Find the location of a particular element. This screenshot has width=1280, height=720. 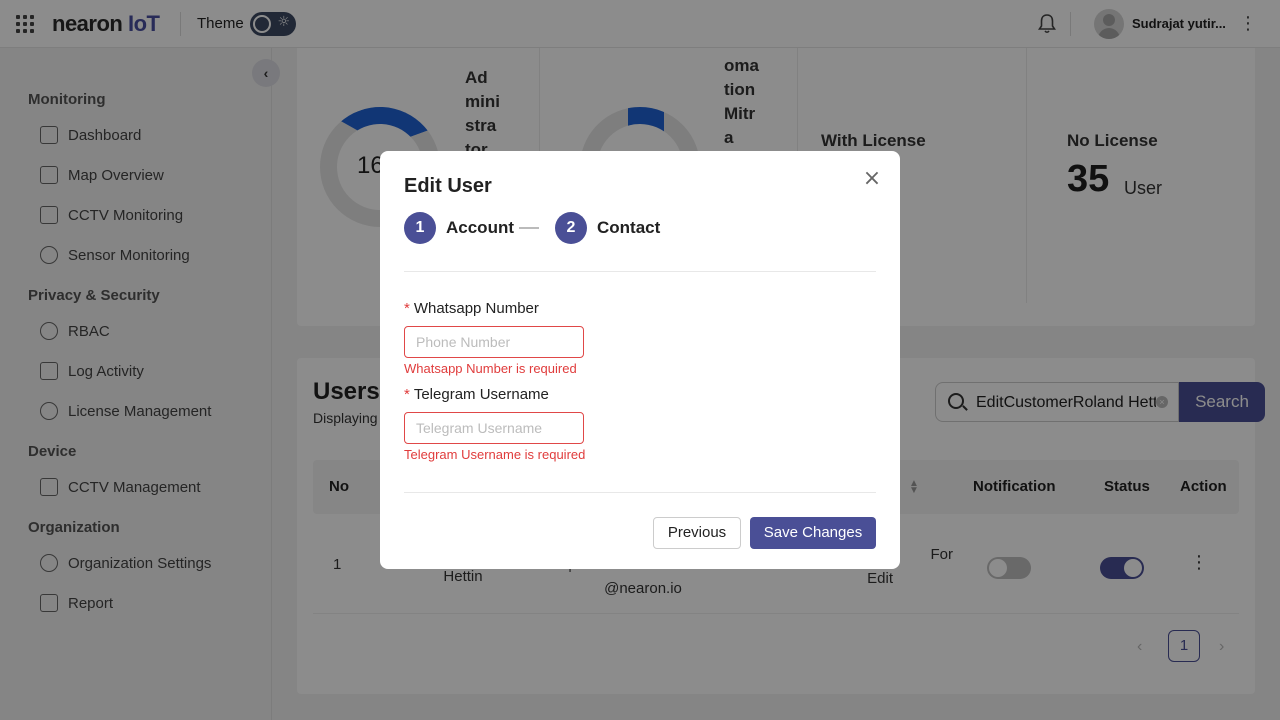

step-1-label: Account is located at coordinates (480, 228).